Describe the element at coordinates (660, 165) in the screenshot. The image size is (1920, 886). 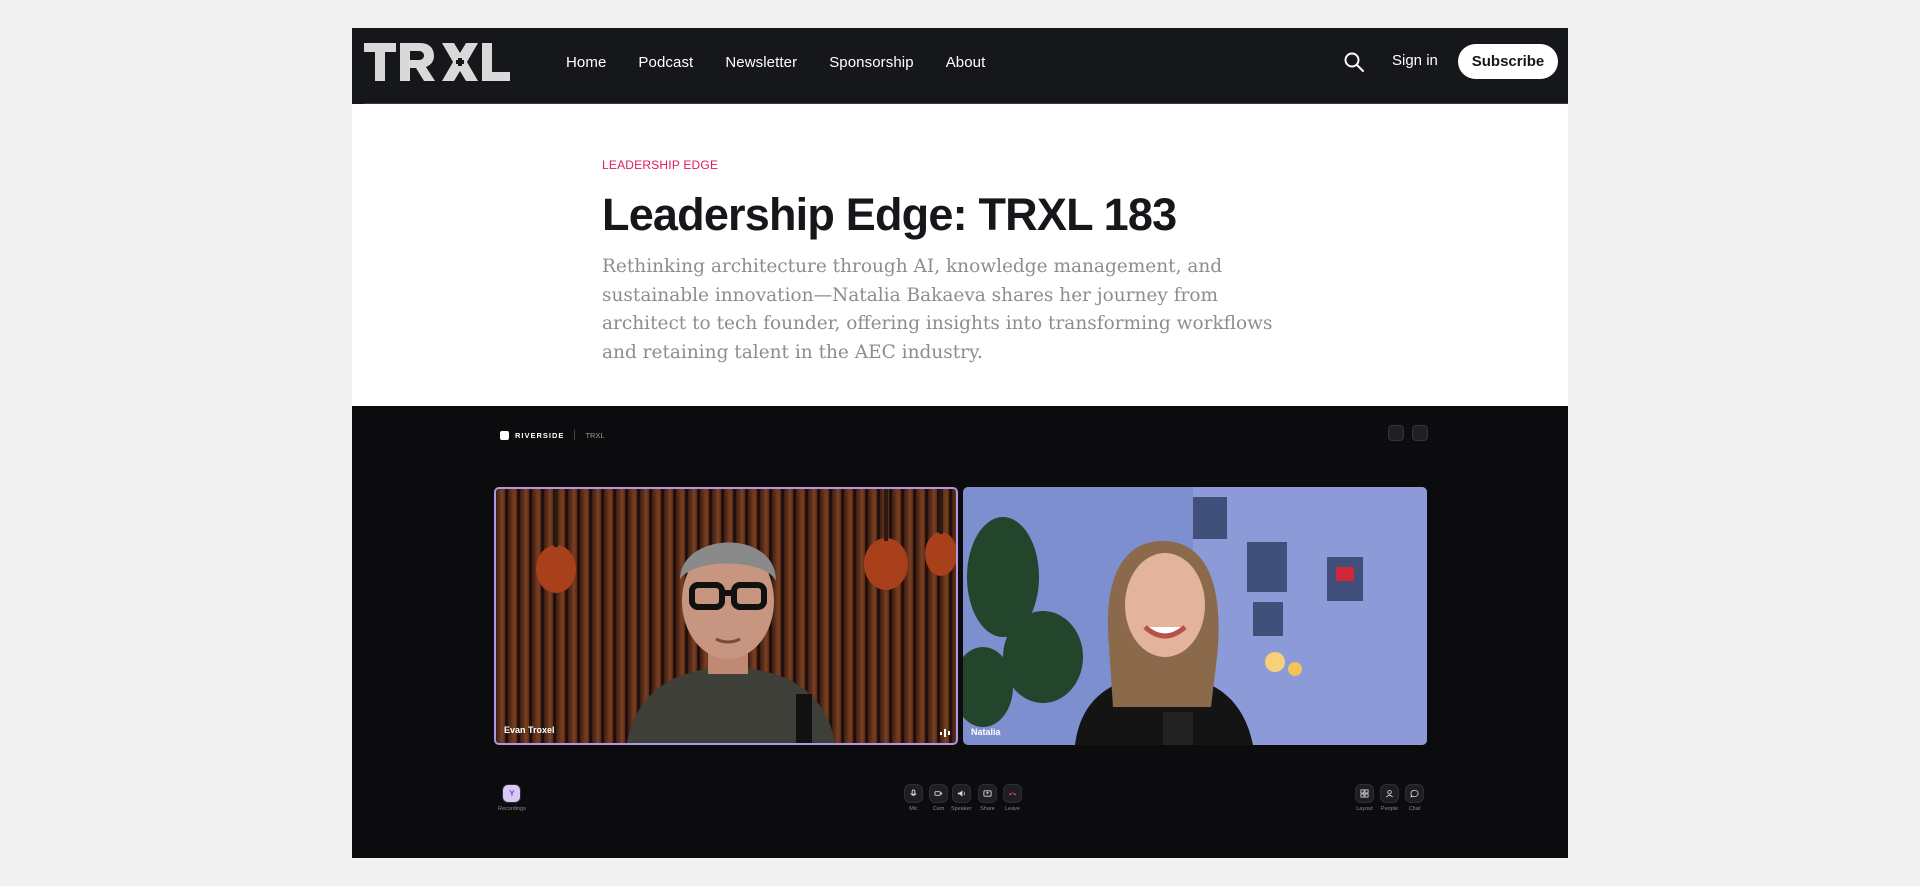
I see `article-tag: Leadership Edge` at that location.